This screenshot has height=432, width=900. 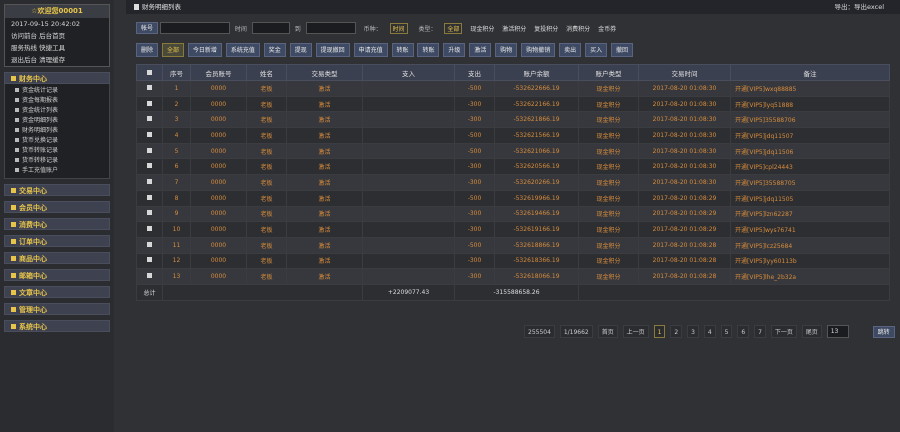 I want to click on export-excel-link: 导出：导出excel, so click(x=860, y=7).